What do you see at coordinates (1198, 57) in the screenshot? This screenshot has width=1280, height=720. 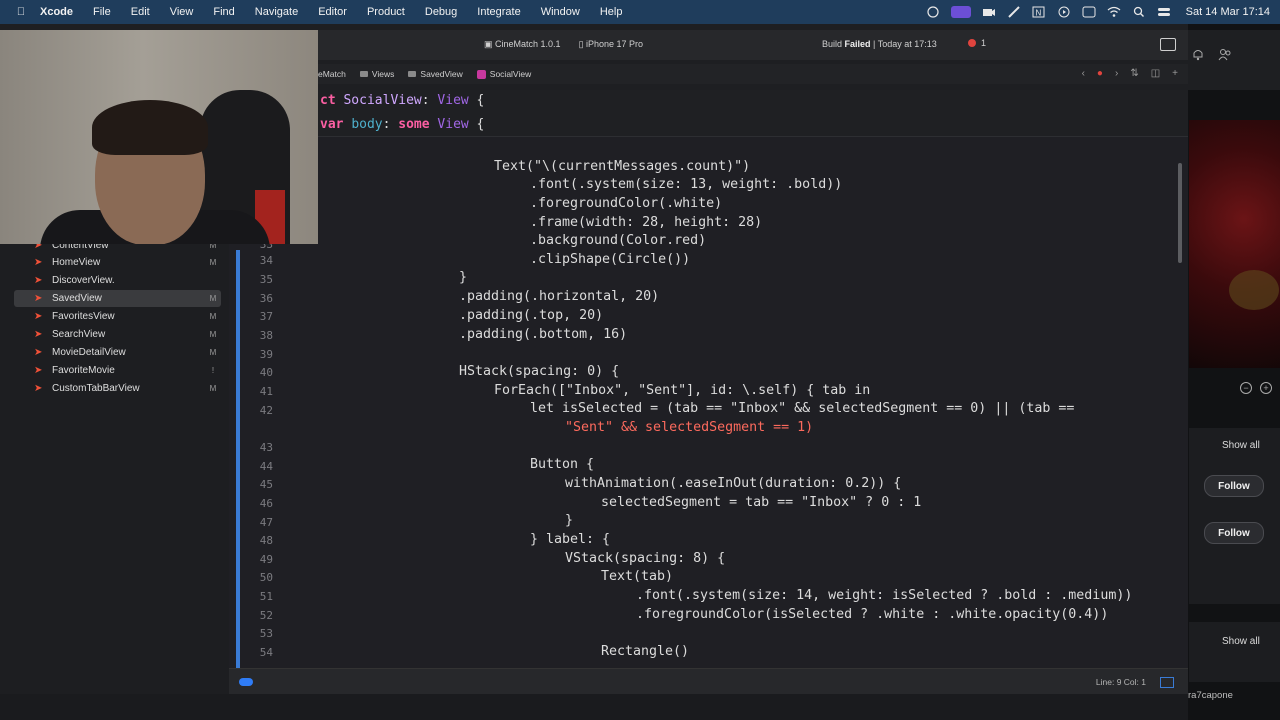 I see `bell-icon` at bounding box center [1198, 57].